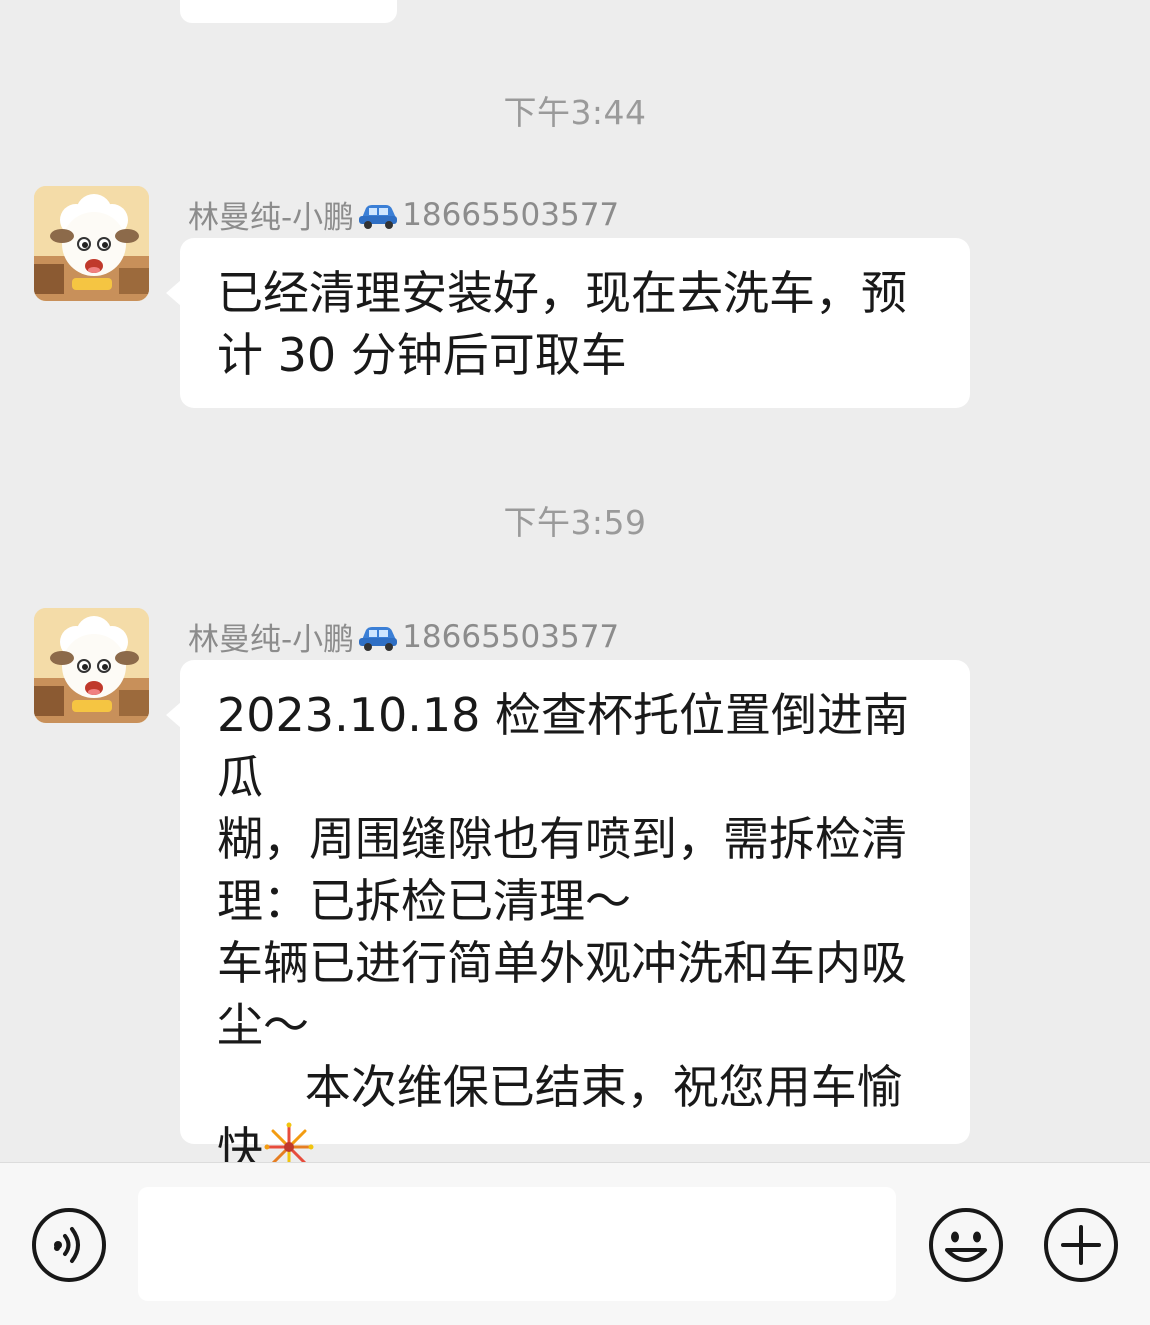 This screenshot has width=1150, height=1325. What do you see at coordinates (562, 324) in the screenshot?
I see `message-text: 已经清理安装好，现在去洗车，预 计 30 分钟后可取车` at bounding box center [562, 324].